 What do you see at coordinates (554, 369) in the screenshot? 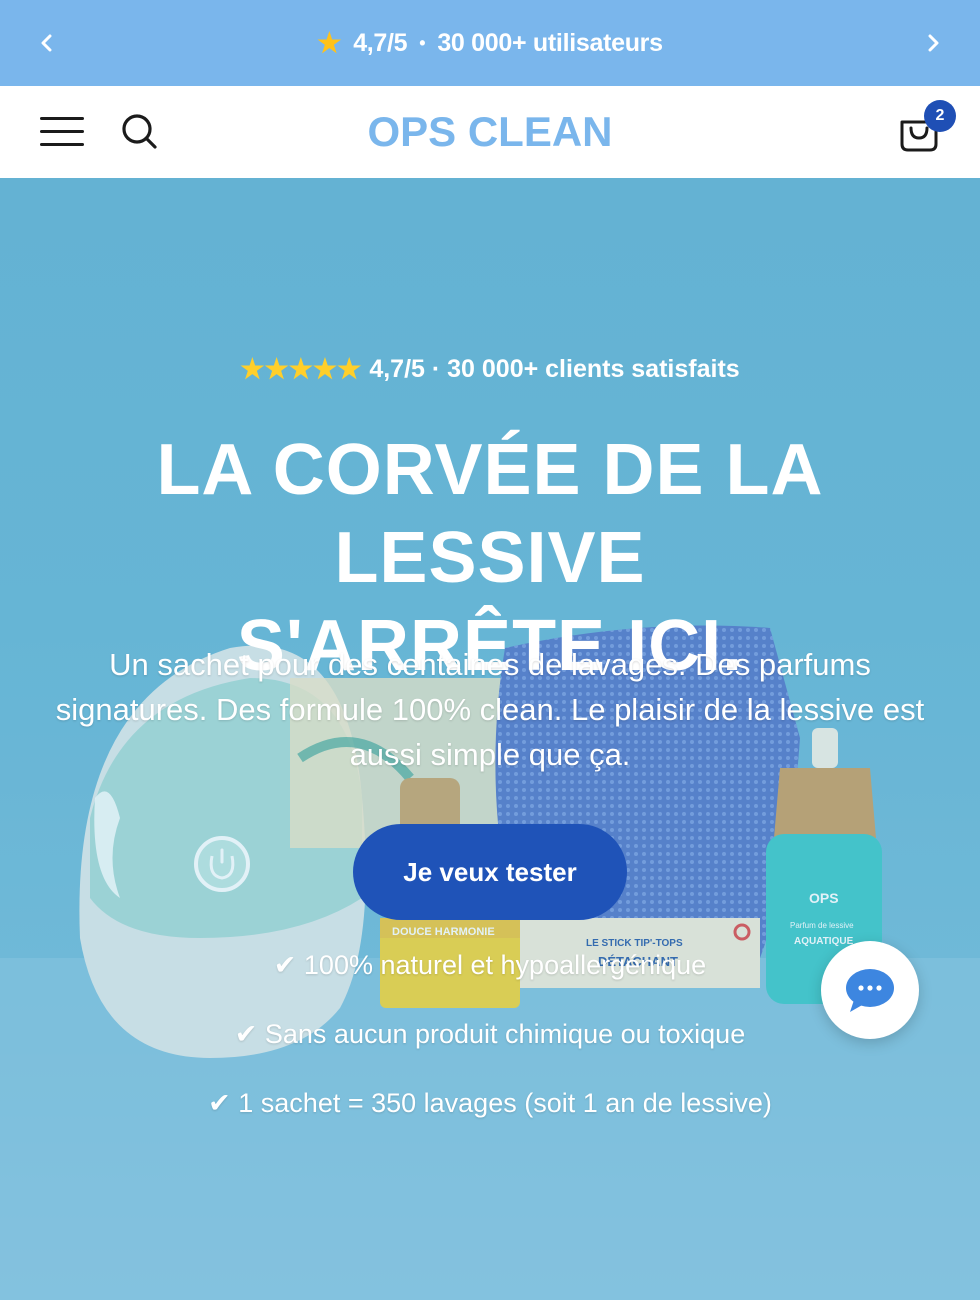
I see `hero-rating-text: 4,7/5 · 30 000+ clients satisfaits` at bounding box center [554, 369].